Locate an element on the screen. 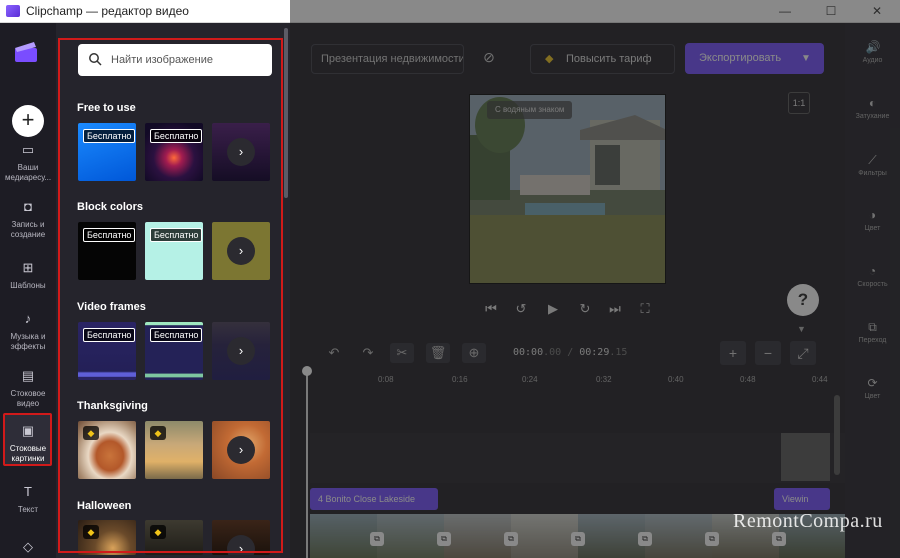 This screenshot has width=900, height=558. upgrade-button: ◆ Повысить тариф is located at coordinates (602, 59).